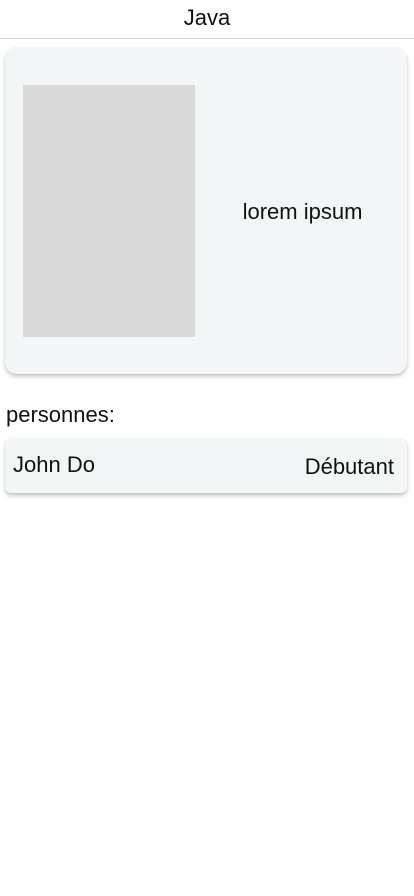 The height and width of the screenshot is (896, 414). I want to click on person-list-item: John Do Débutant, so click(206, 465).